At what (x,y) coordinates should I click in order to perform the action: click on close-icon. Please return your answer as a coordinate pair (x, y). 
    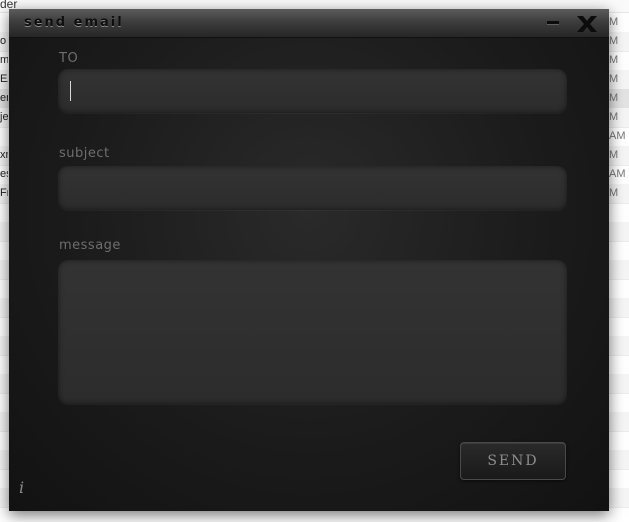
    Looking at the image, I should click on (587, 24).